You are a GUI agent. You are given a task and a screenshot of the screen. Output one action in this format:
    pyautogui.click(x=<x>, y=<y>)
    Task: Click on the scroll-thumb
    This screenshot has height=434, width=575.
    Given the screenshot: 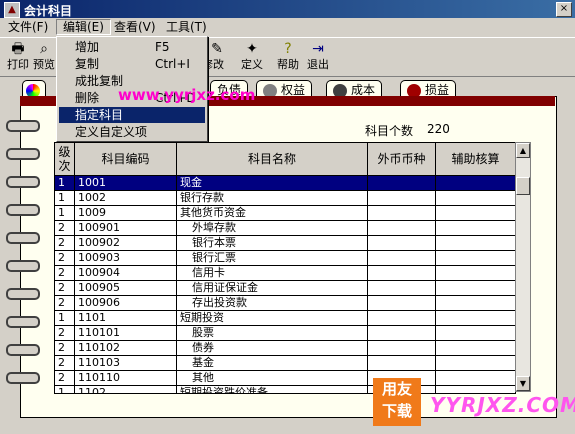 What is the action you would take?
    pyautogui.click(x=523, y=186)
    